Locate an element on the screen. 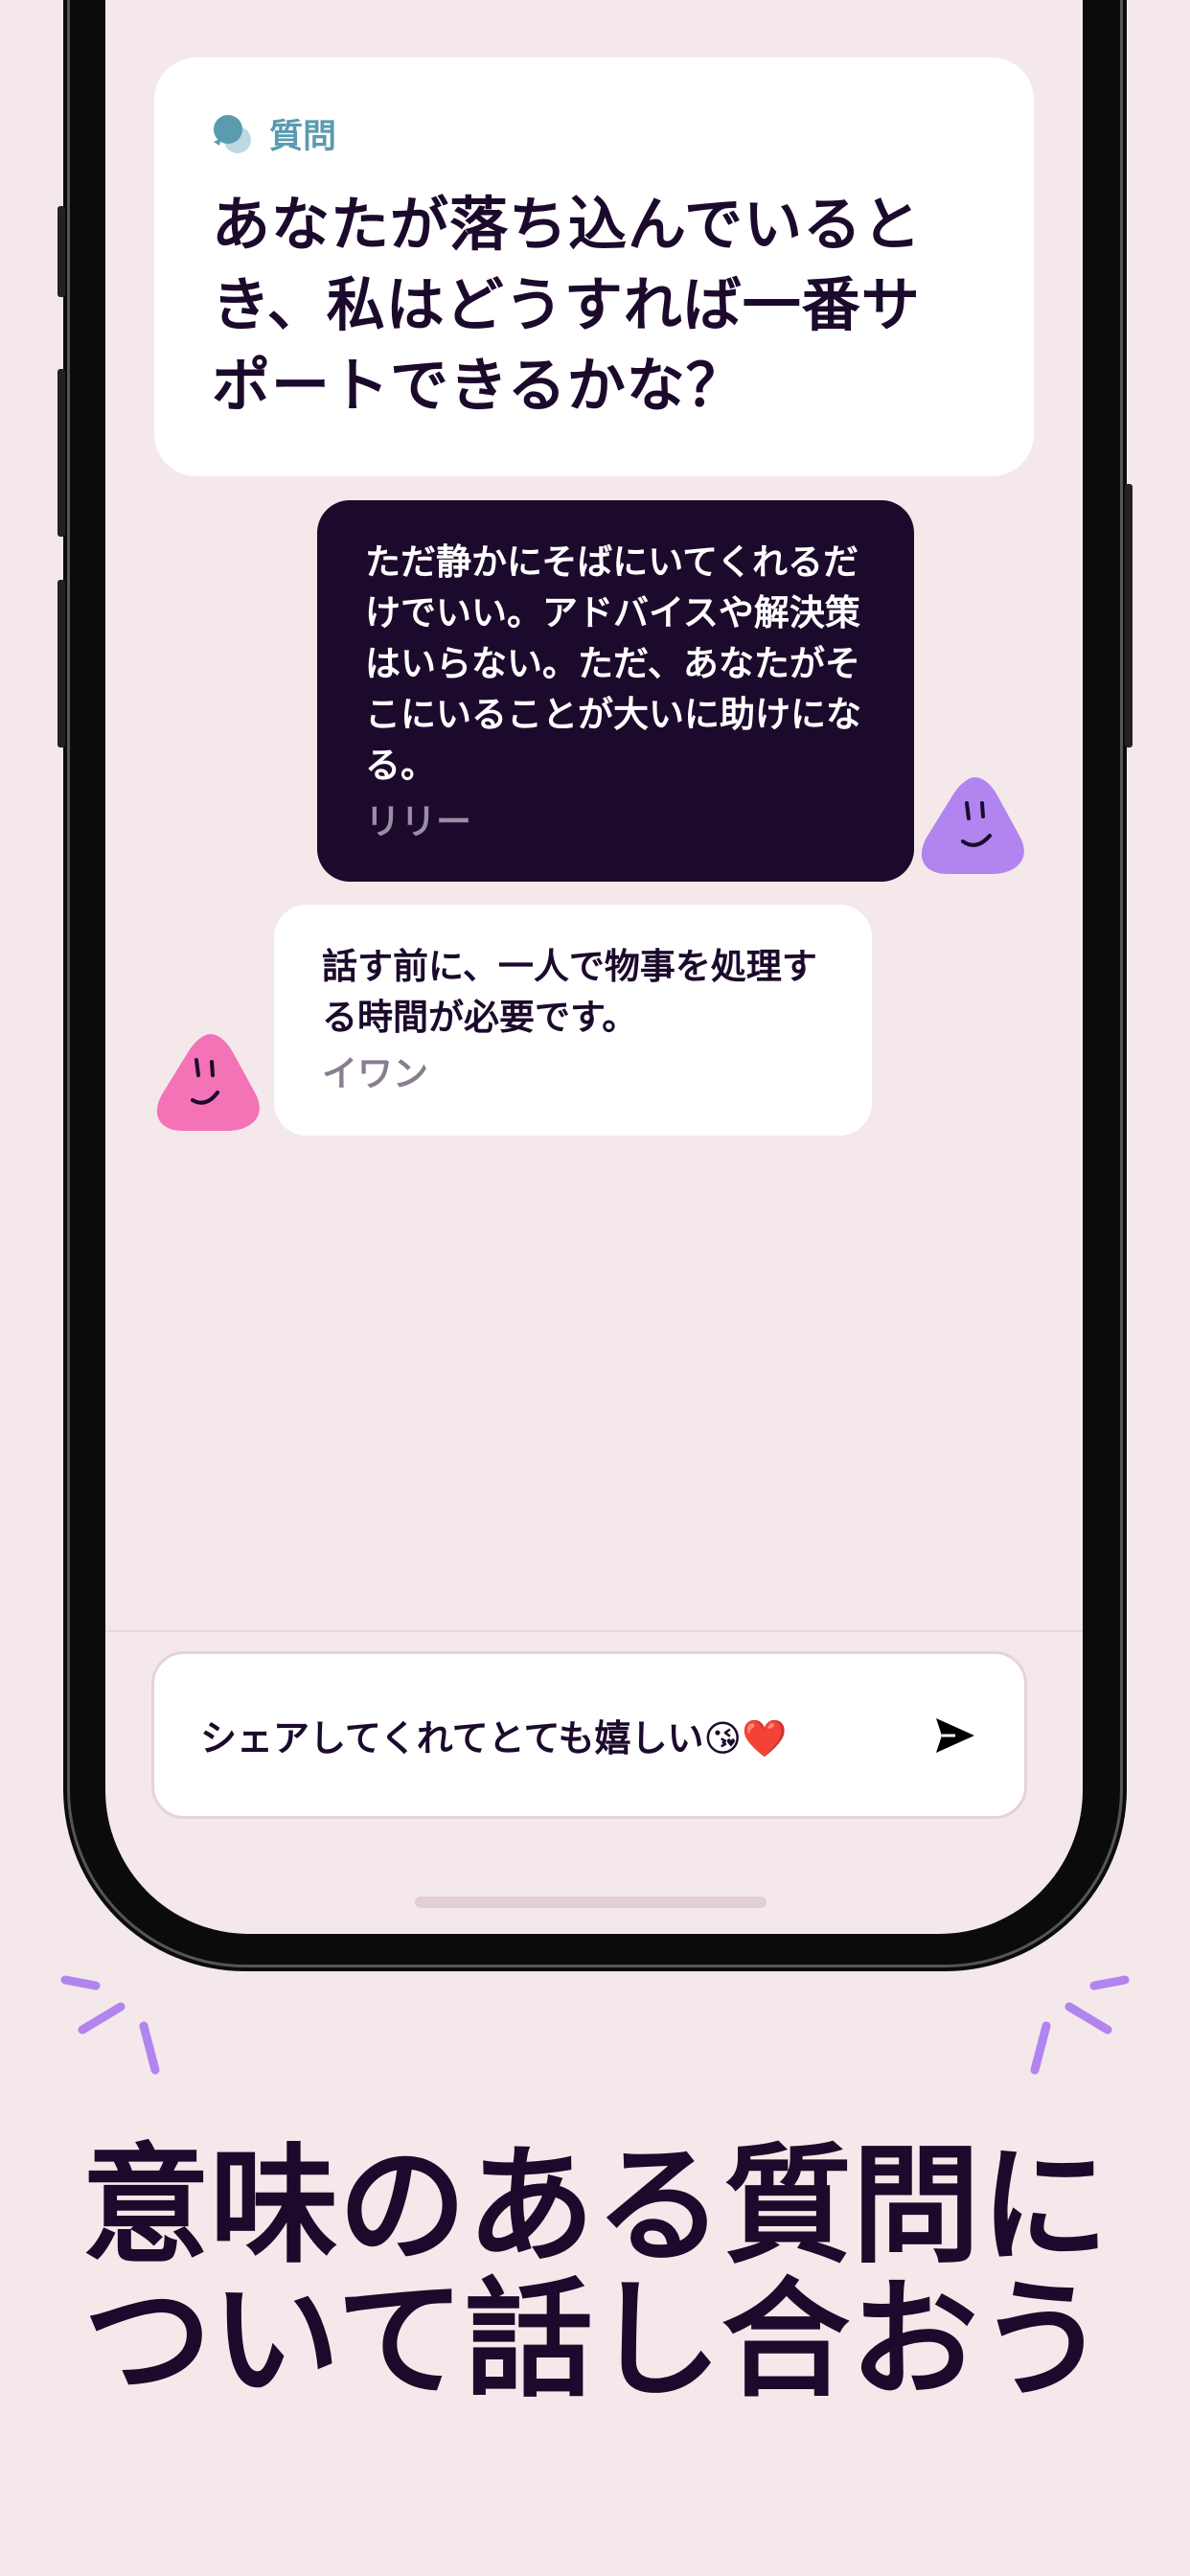 Image resolution: width=1190 pixels, height=2576 pixels. chat-bubbles-icon is located at coordinates (233, 133).